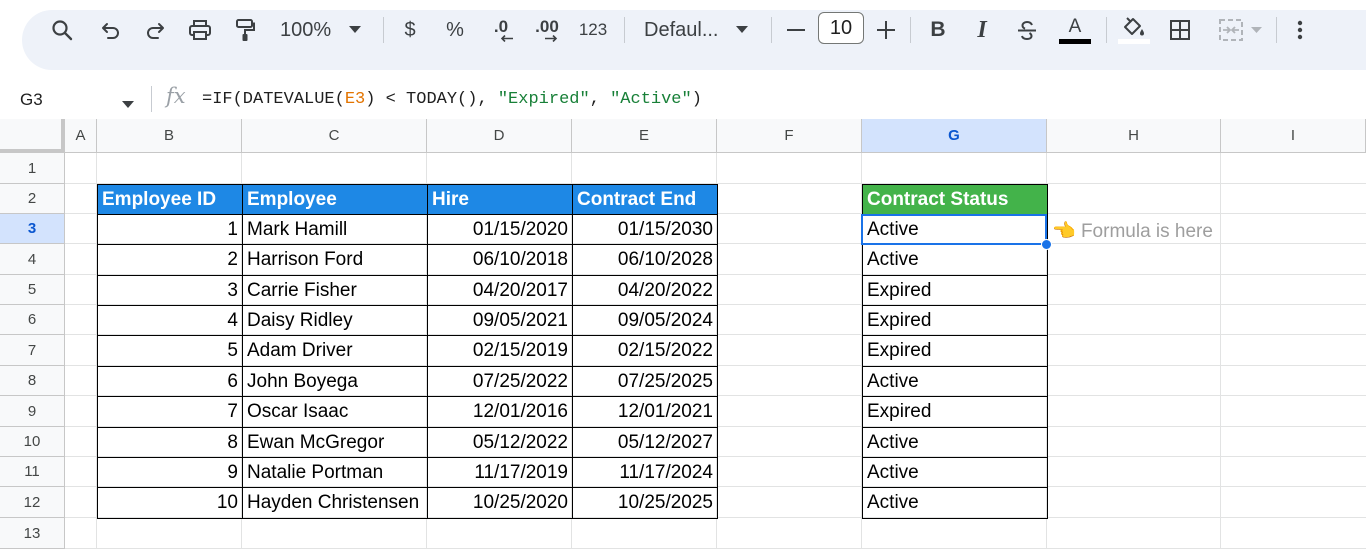 This screenshot has height=549, width=1366. Describe the element at coordinates (32, 136) in the screenshot. I see `select-all-corner` at that location.